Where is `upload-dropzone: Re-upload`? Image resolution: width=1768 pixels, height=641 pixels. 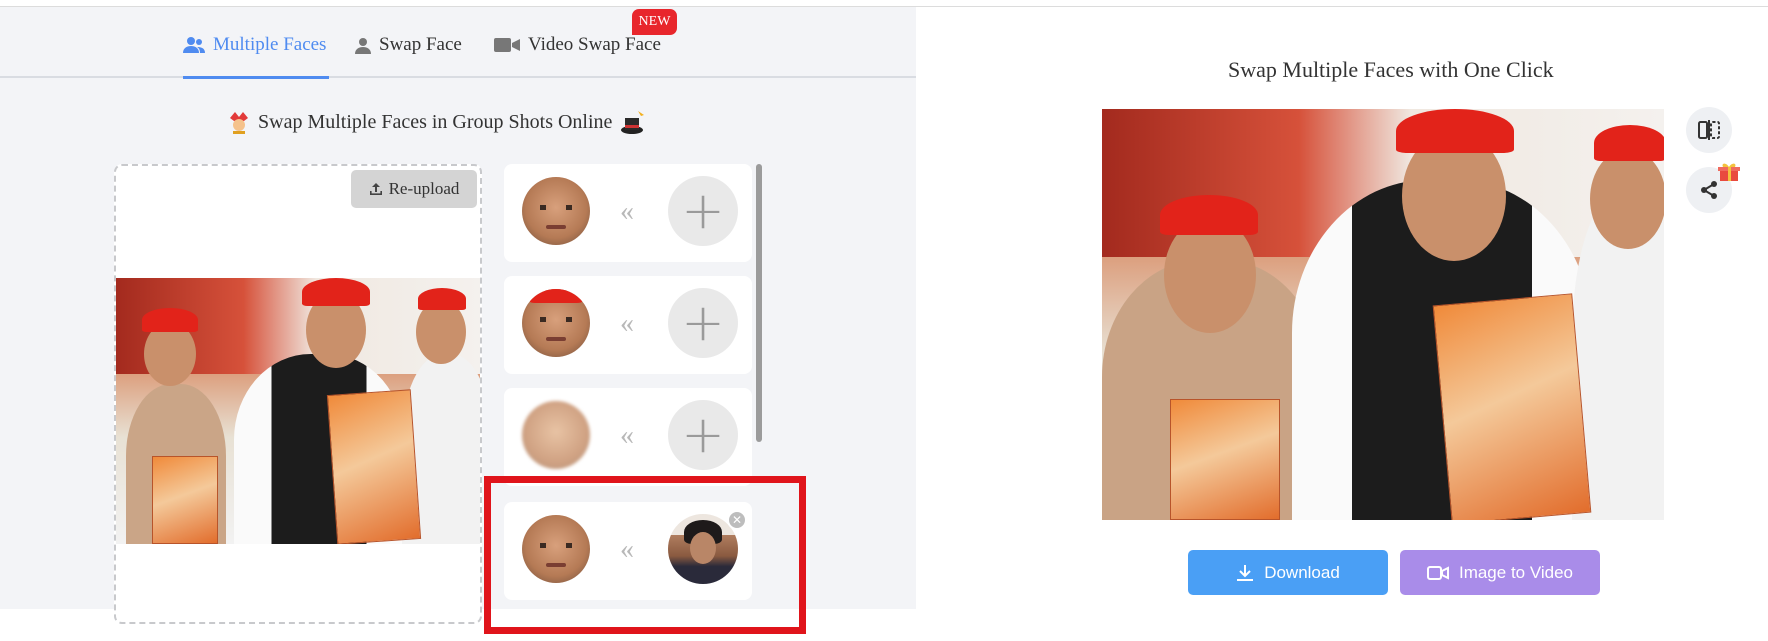
upload-dropzone: Re-upload is located at coordinates (298, 394).